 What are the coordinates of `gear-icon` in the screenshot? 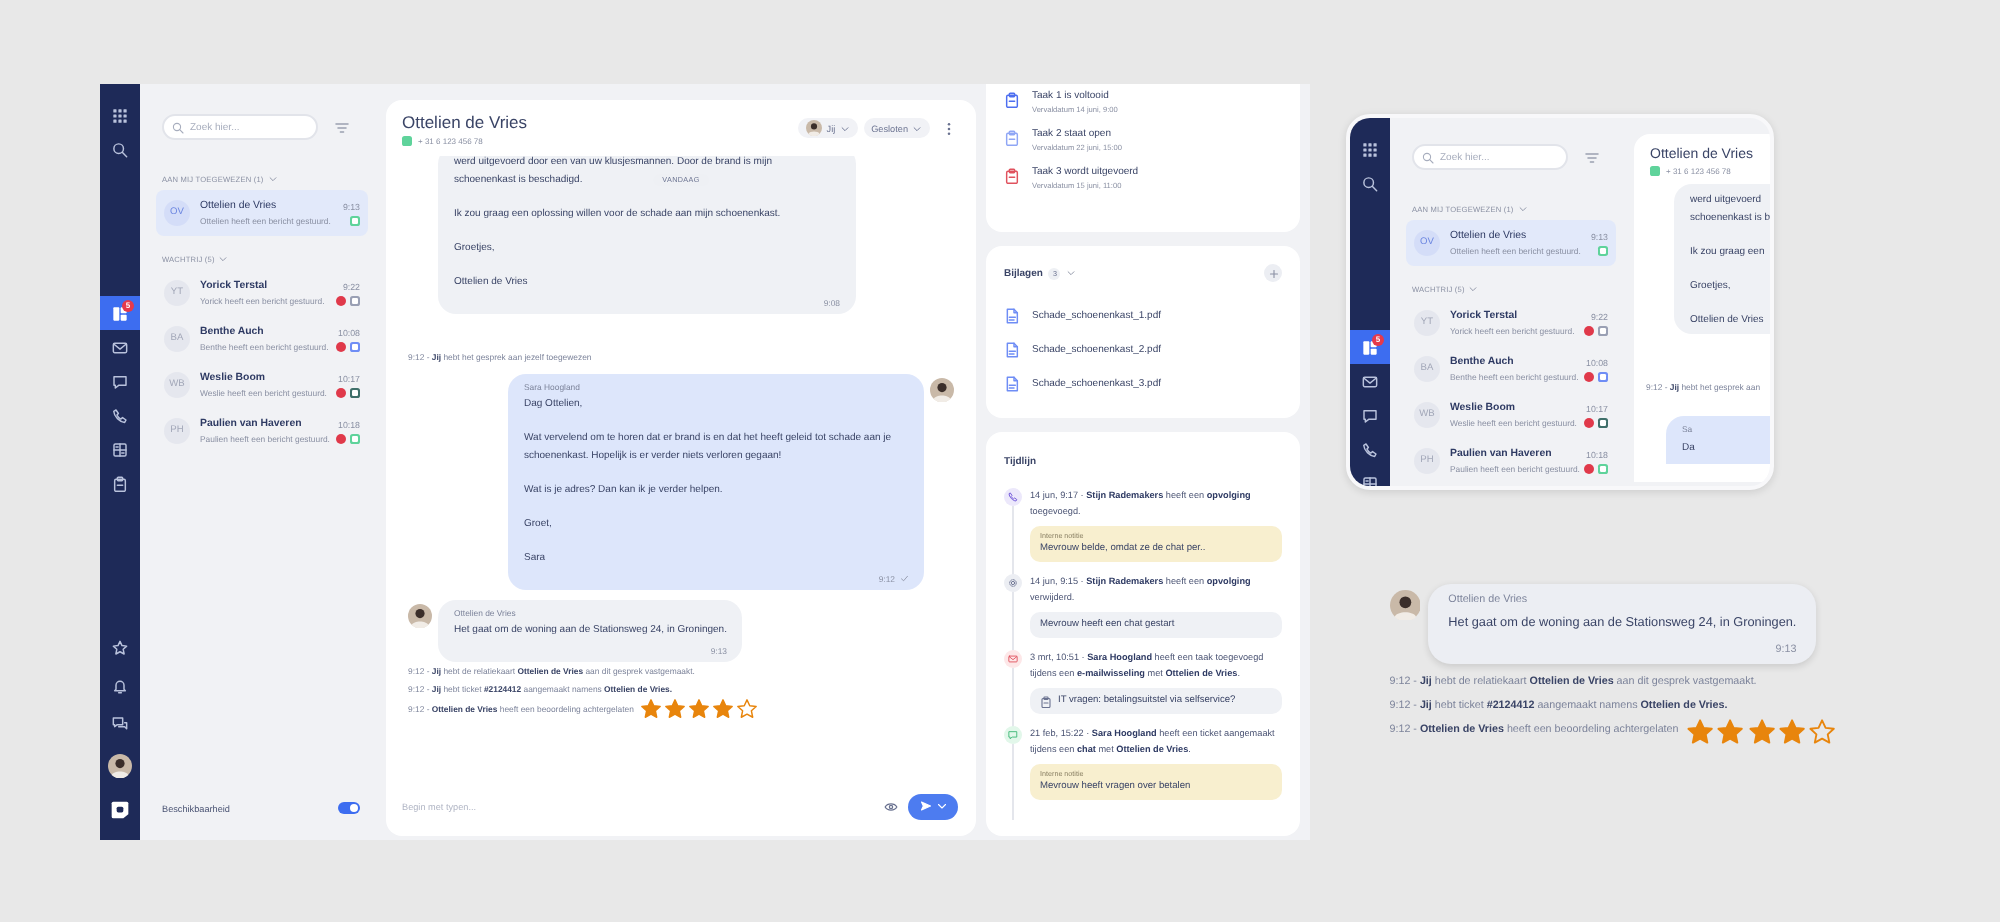 It's located at (1013, 583).